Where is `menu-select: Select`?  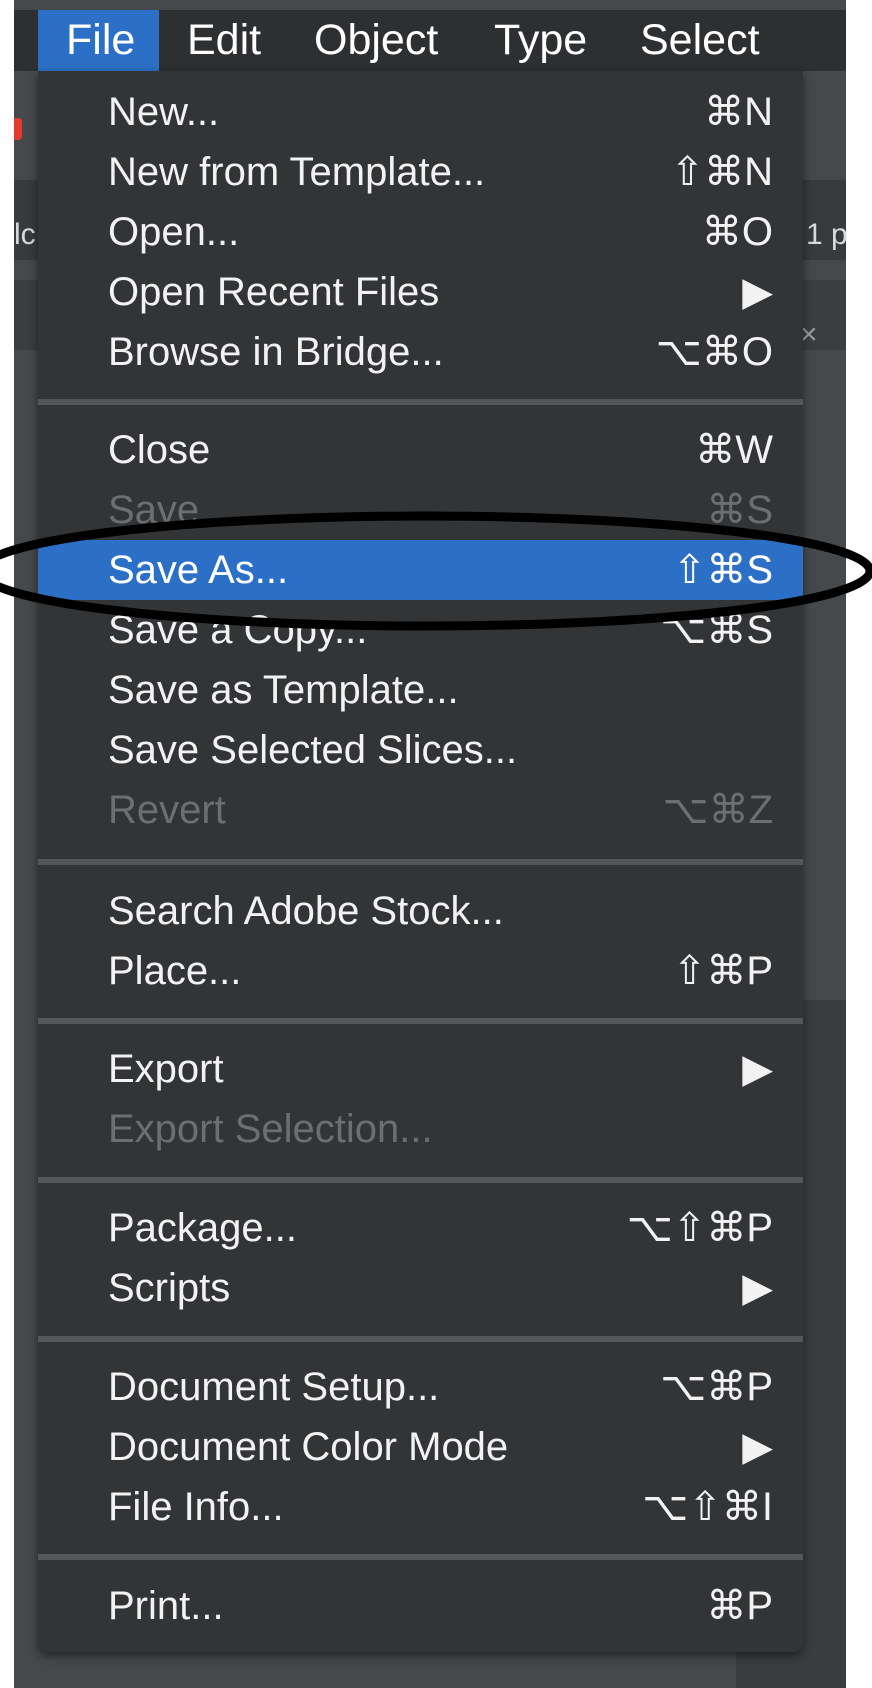
menu-select: Select is located at coordinates (700, 40).